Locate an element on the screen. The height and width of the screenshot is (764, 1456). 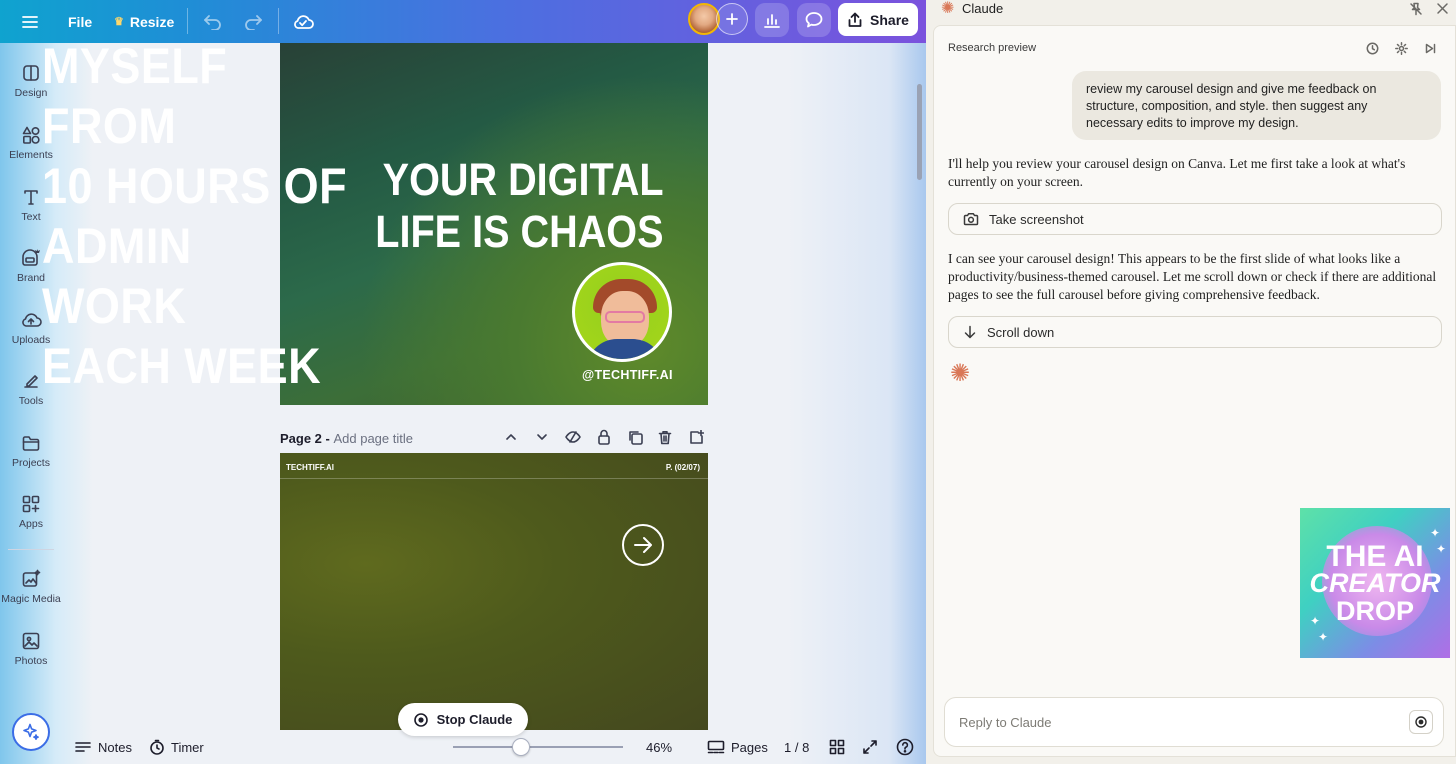
sidebar-item-text: Text is located at coordinates (31, 205).